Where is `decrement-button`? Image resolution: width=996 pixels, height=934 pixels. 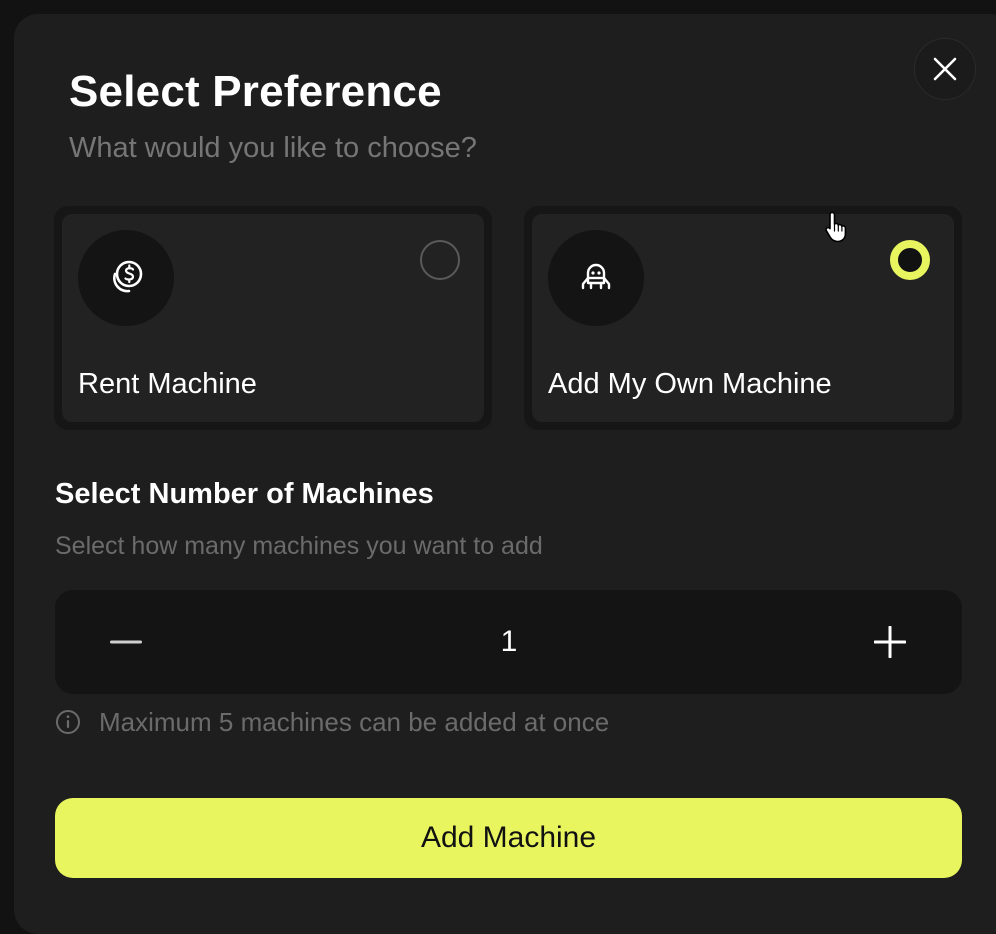
decrement-button is located at coordinates (126, 642).